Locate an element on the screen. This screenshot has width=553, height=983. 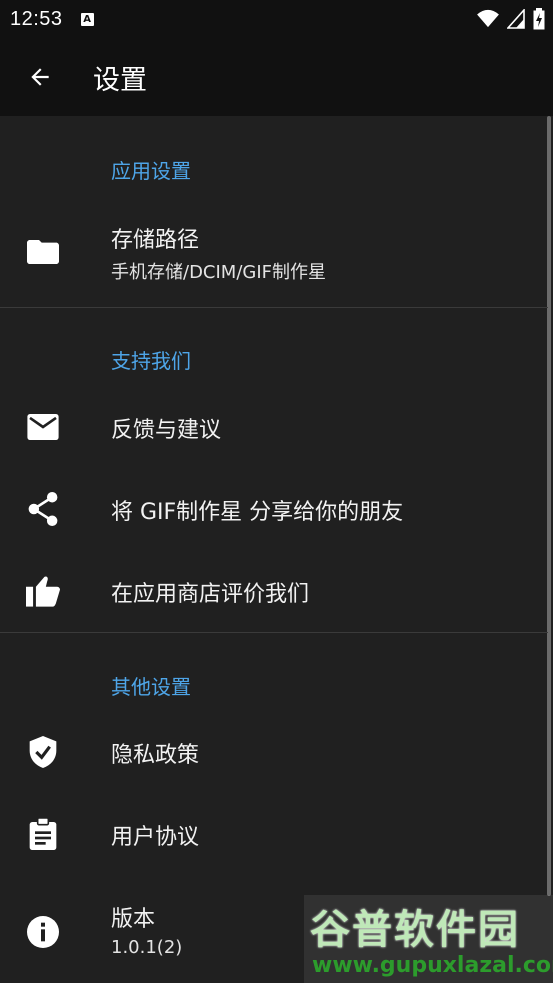
status-icons is located at coordinates (511, 19).